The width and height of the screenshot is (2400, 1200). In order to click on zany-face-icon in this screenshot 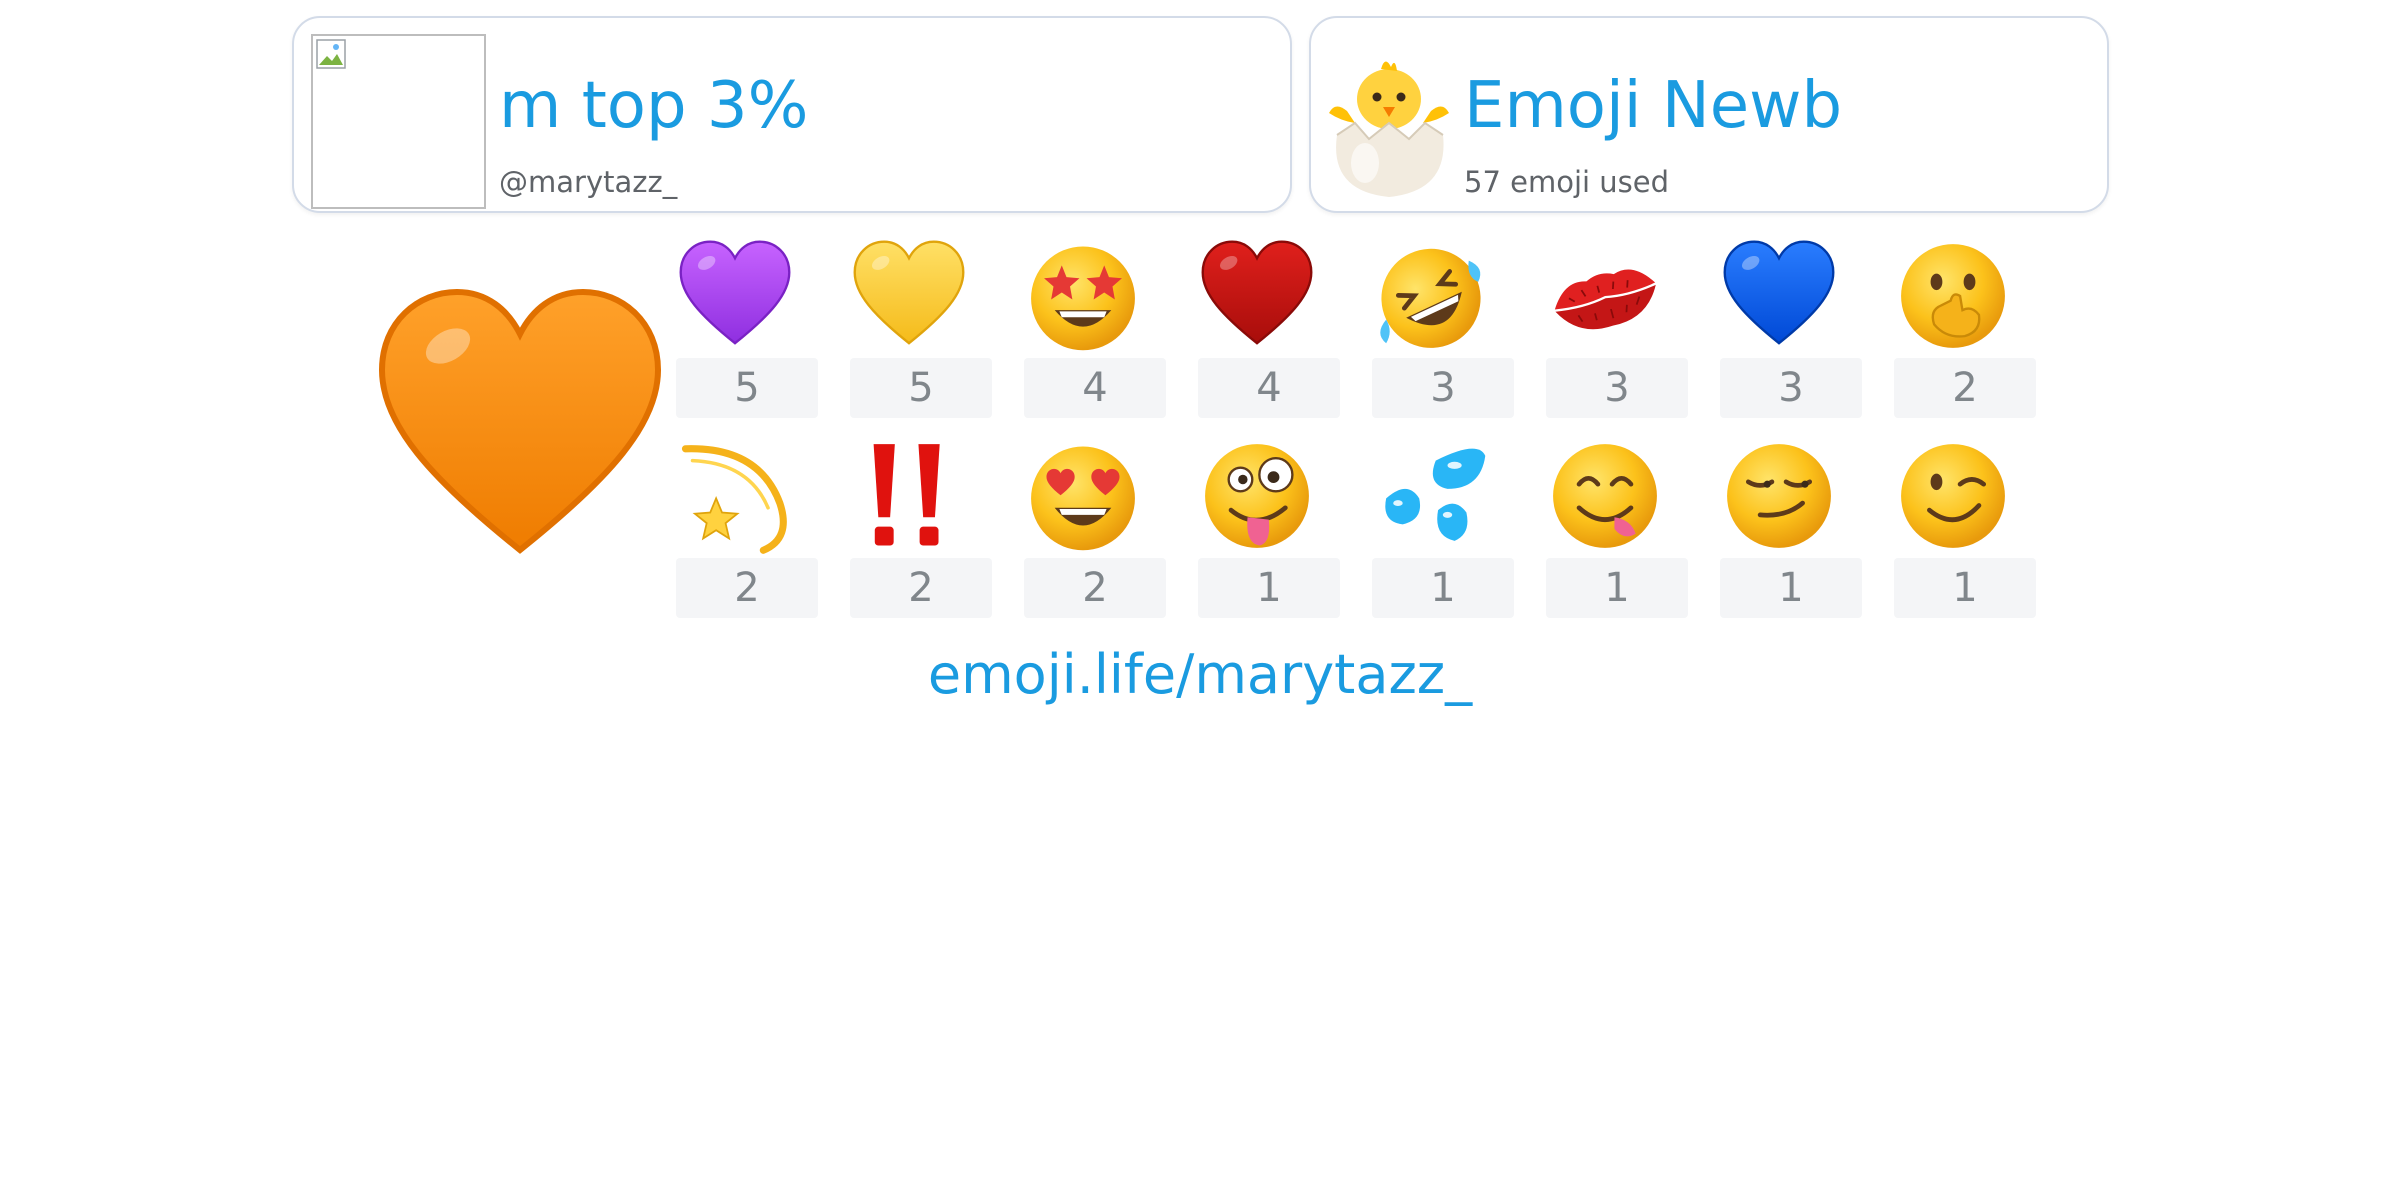, I will do `click(1257, 496)`.